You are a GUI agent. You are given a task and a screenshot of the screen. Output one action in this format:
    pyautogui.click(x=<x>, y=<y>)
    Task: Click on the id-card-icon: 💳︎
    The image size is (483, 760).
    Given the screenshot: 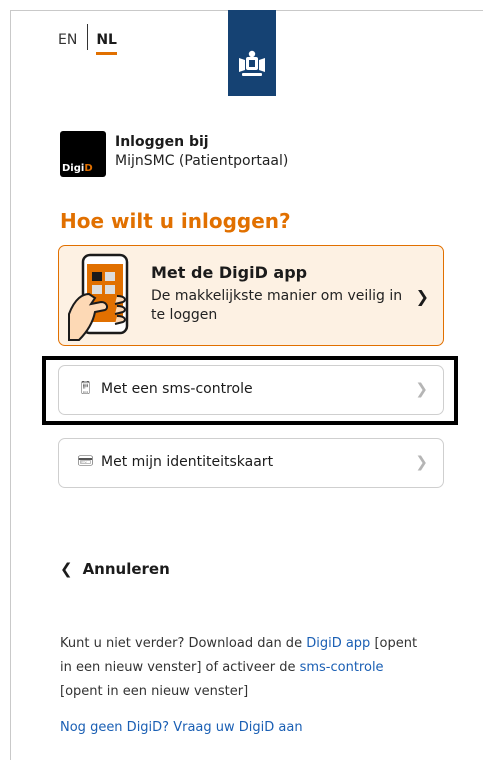 What is the action you would take?
    pyautogui.click(x=85, y=461)
    